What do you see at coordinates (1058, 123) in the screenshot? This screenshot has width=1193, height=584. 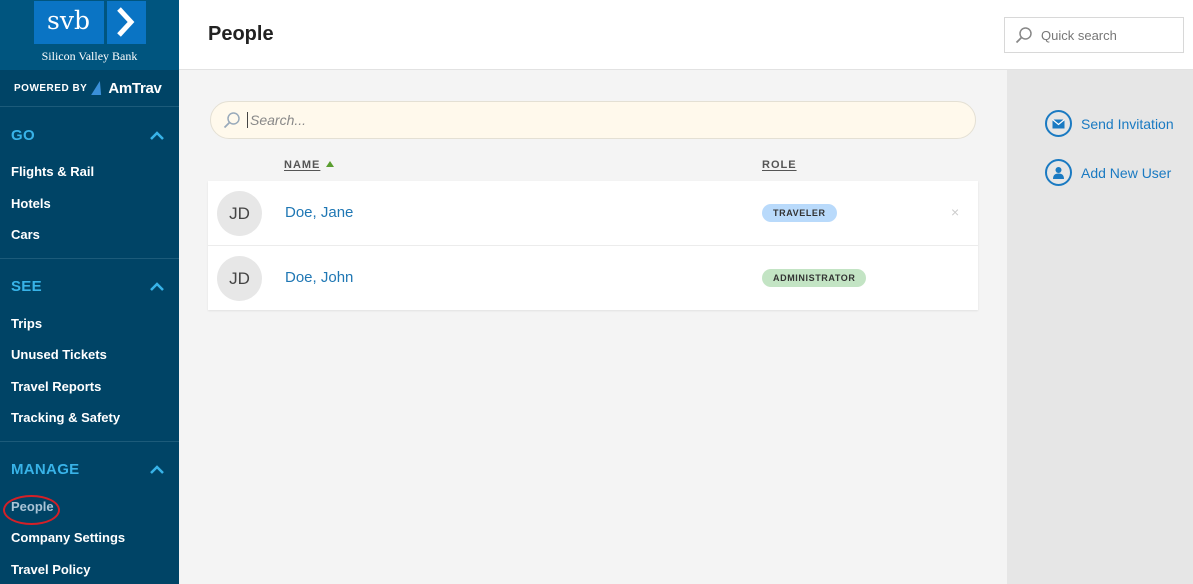 I see `envelope-icon` at bounding box center [1058, 123].